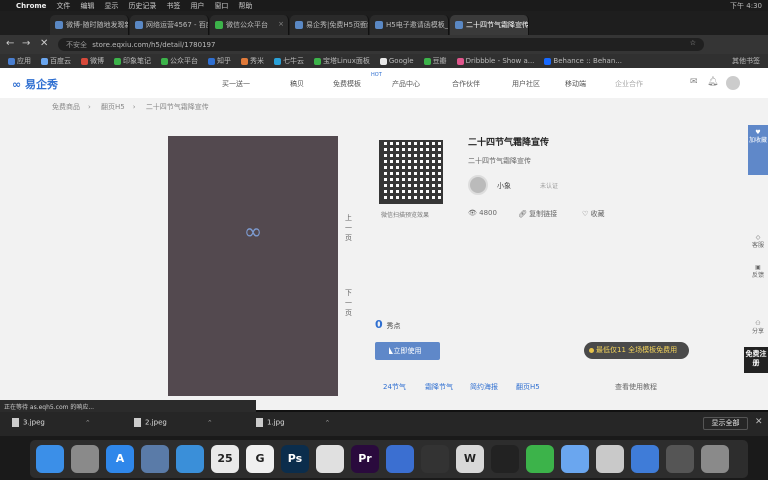  I want to click on site-logo: ∞ 易企秀, so click(35, 84).